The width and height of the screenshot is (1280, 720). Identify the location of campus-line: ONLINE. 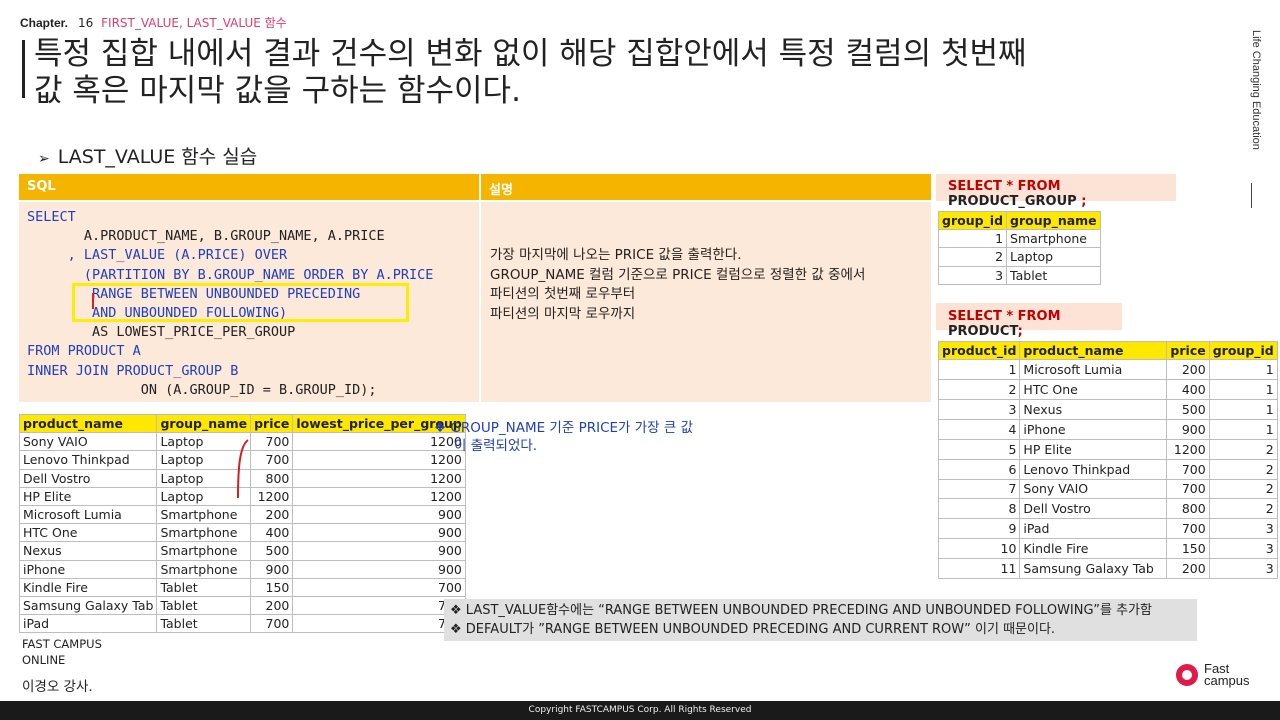
(44, 660).